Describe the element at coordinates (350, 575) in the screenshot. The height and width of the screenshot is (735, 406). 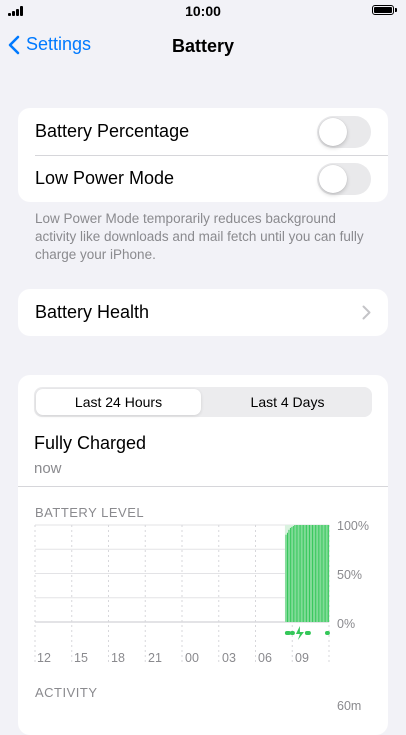
I see `y-tick-label: 50%` at that location.